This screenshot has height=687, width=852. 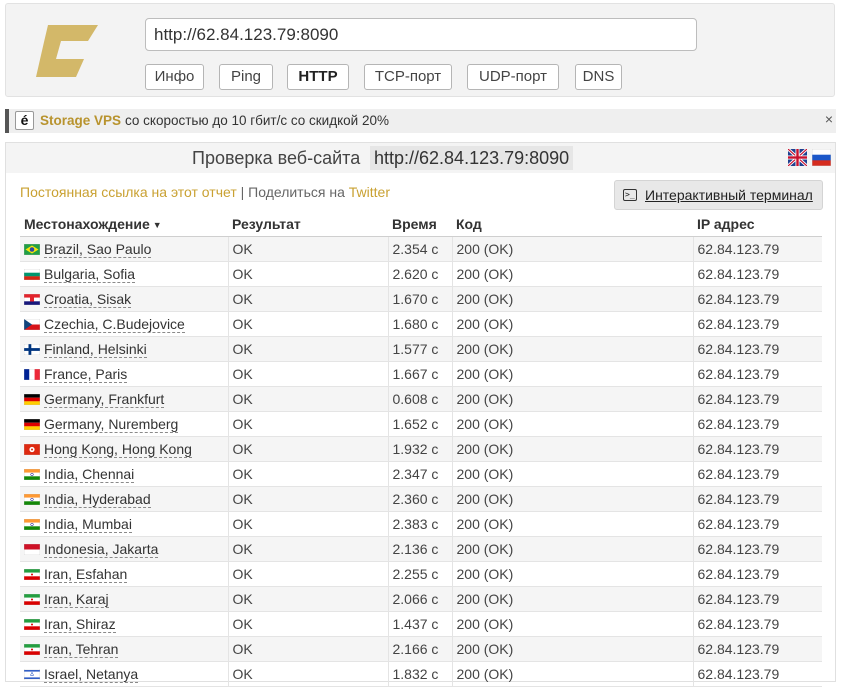 I want to click on twitter-link: Twitter, so click(x=369, y=192).